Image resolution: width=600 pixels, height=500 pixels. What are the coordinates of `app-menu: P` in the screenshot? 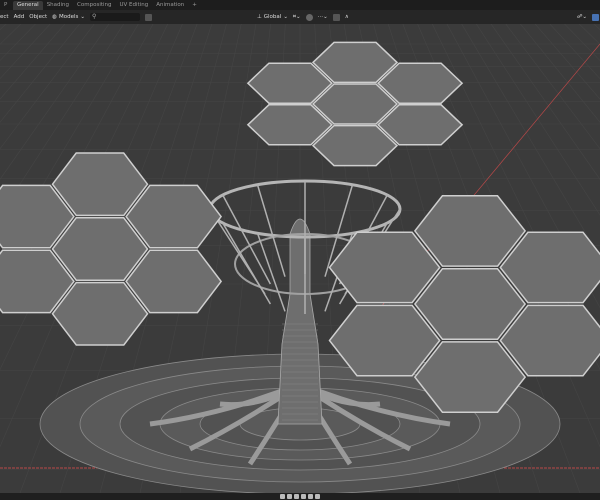 It's located at (6, 5).